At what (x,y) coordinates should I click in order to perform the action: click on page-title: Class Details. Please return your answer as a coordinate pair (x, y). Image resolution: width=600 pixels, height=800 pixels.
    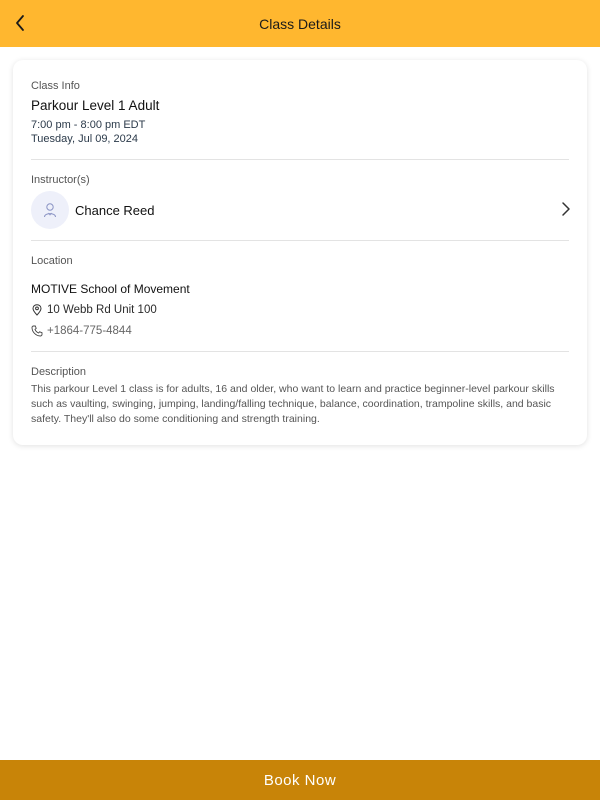
    Looking at the image, I should click on (300, 23).